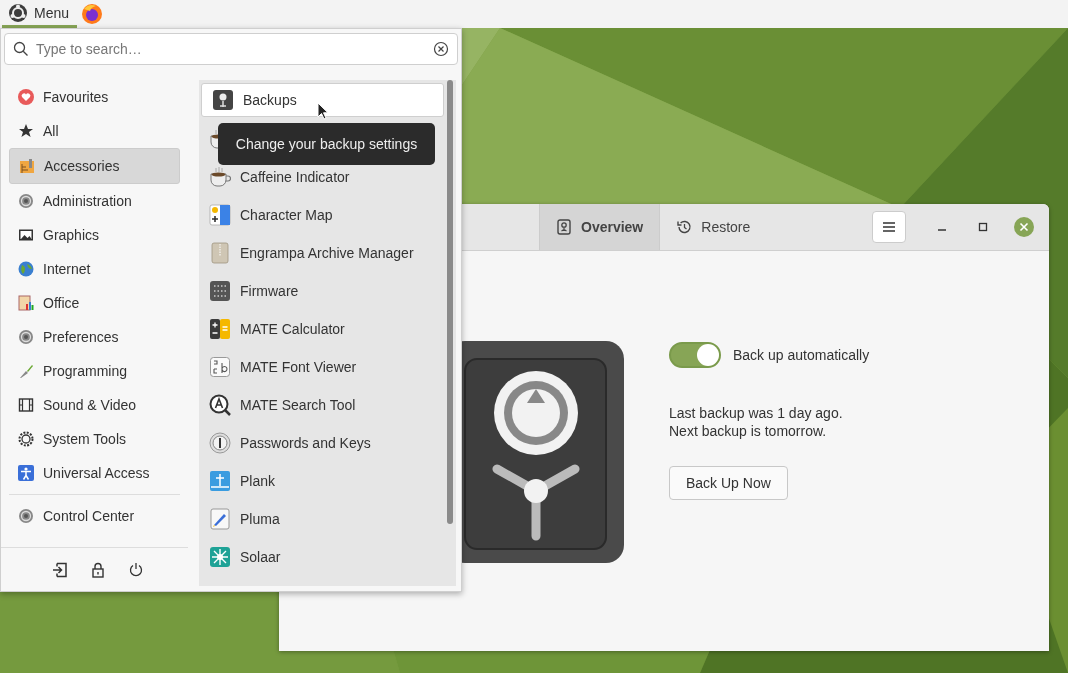 The width and height of the screenshot is (1068, 673). Describe the element at coordinates (321, 405) in the screenshot. I see `app-item: MATE Search Tool` at that location.